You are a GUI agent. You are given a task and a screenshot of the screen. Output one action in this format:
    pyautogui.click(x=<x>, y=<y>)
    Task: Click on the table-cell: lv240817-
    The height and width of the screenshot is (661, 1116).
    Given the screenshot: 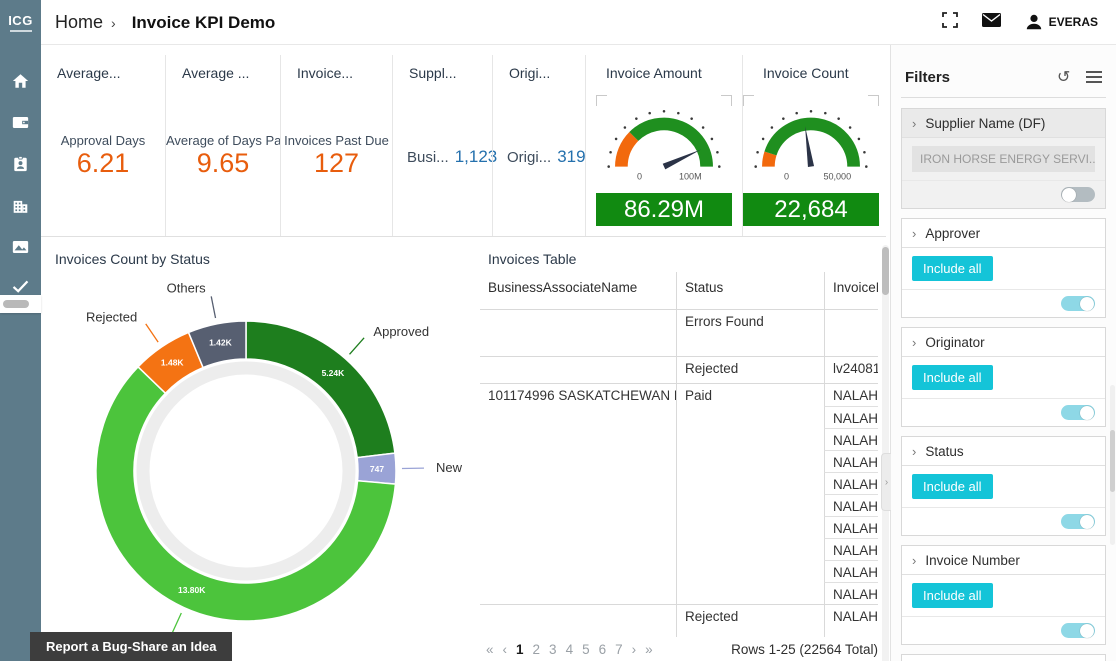 What is the action you would take?
    pyautogui.click(x=851, y=370)
    